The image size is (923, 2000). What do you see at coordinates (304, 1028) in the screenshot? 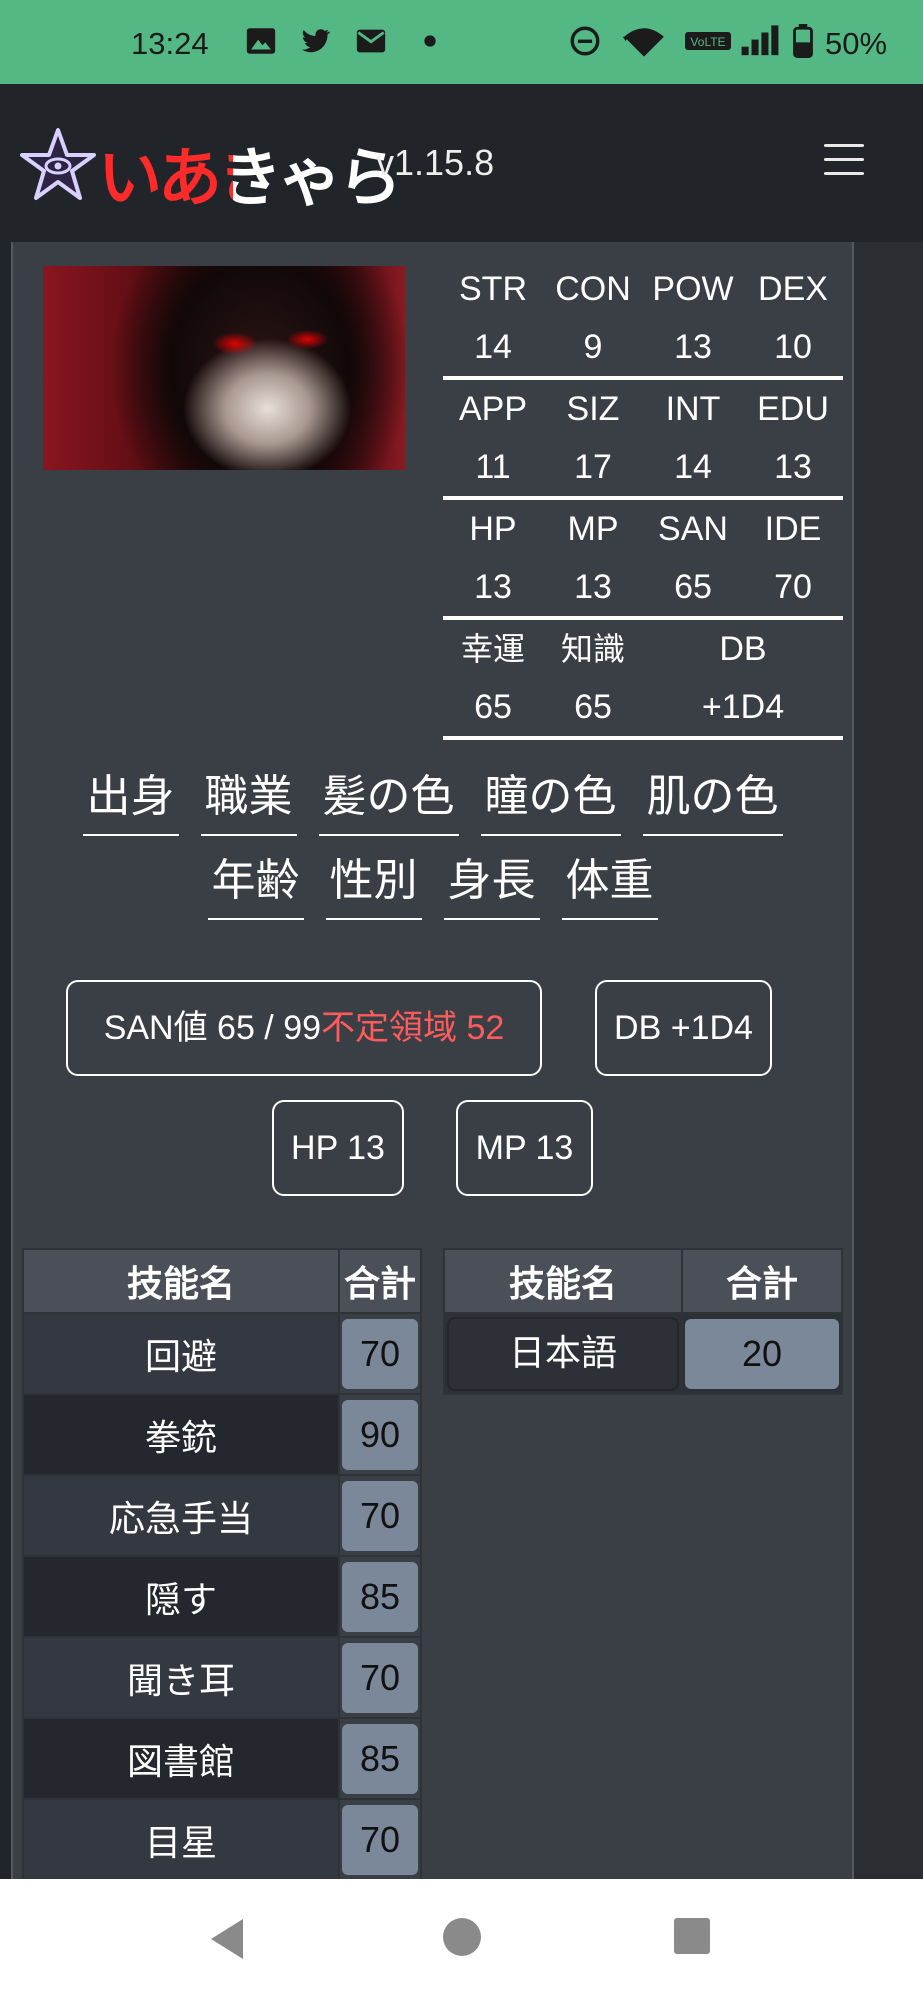
I see `san-status-button: SAN値 65 / 99不定領域 52` at bounding box center [304, 1028].